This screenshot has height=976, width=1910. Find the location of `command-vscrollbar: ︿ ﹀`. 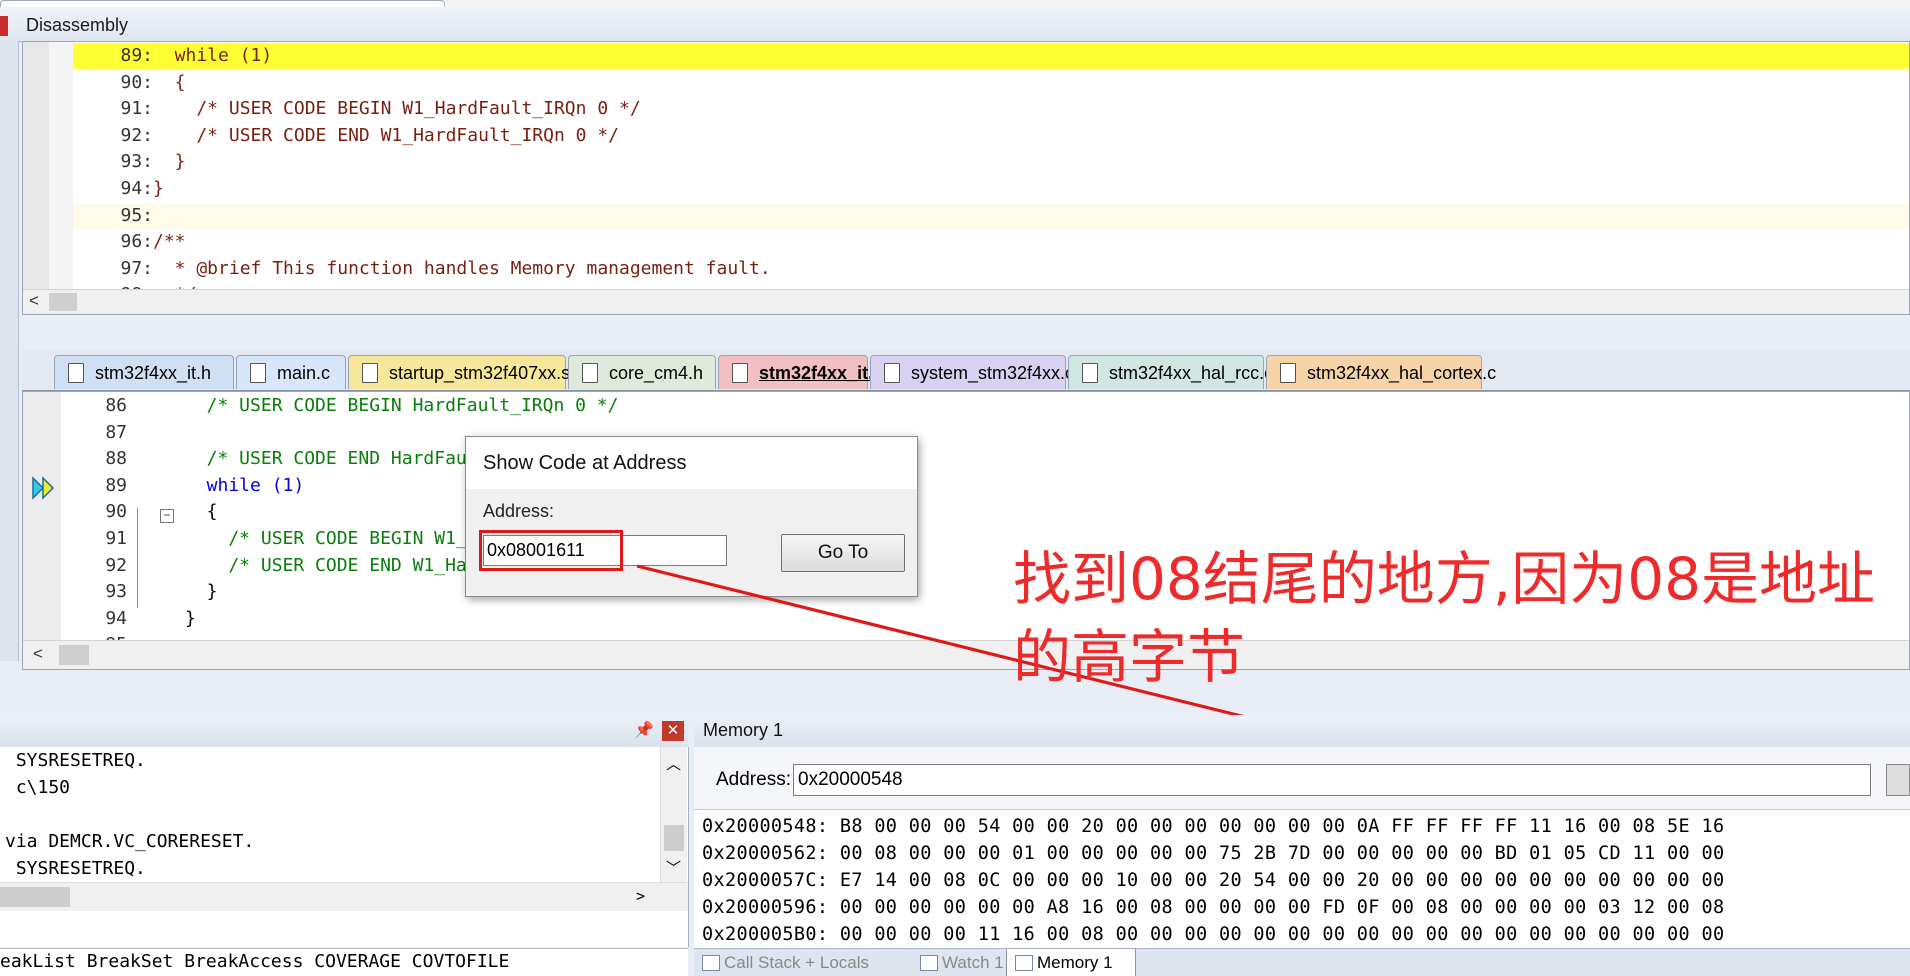

command-vscrollbar: ︿ ﹀ is located at coordinates (673, 814).